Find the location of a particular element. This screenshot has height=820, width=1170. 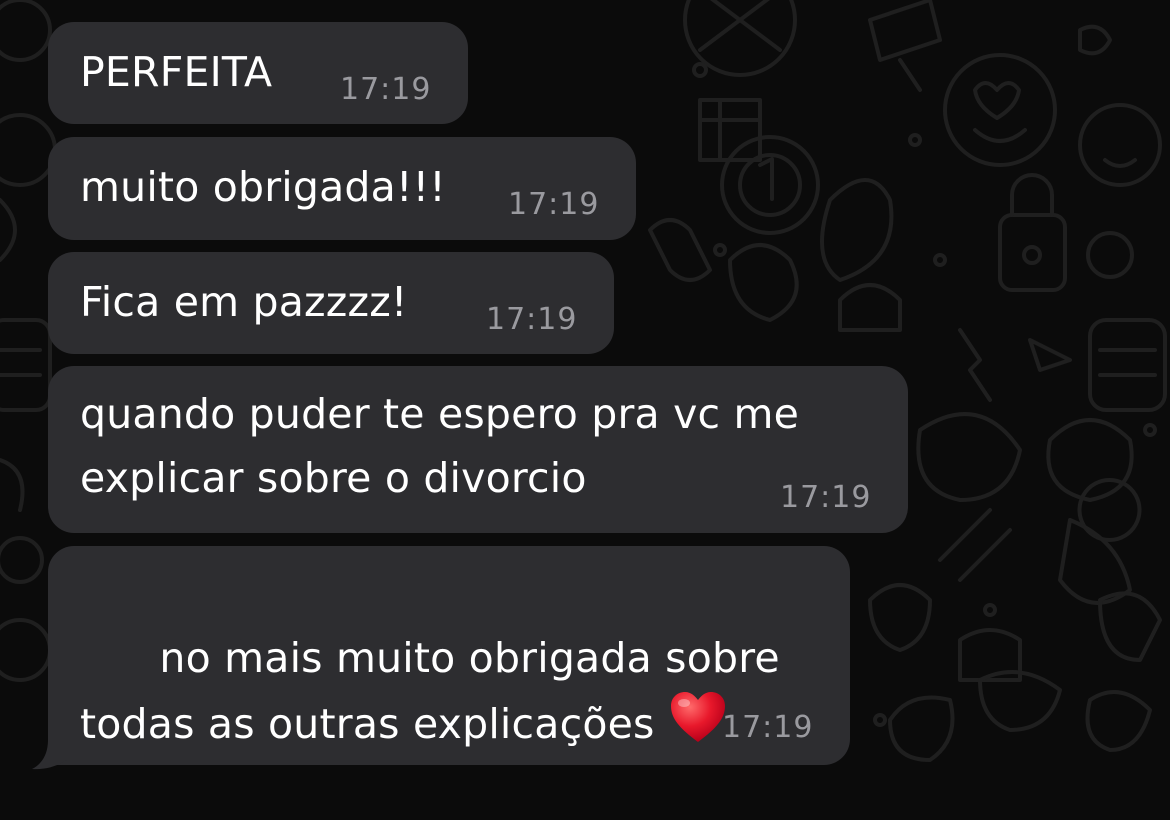

message-bubble: PERFEITA 17:19 is located at coordinates (258, 73).